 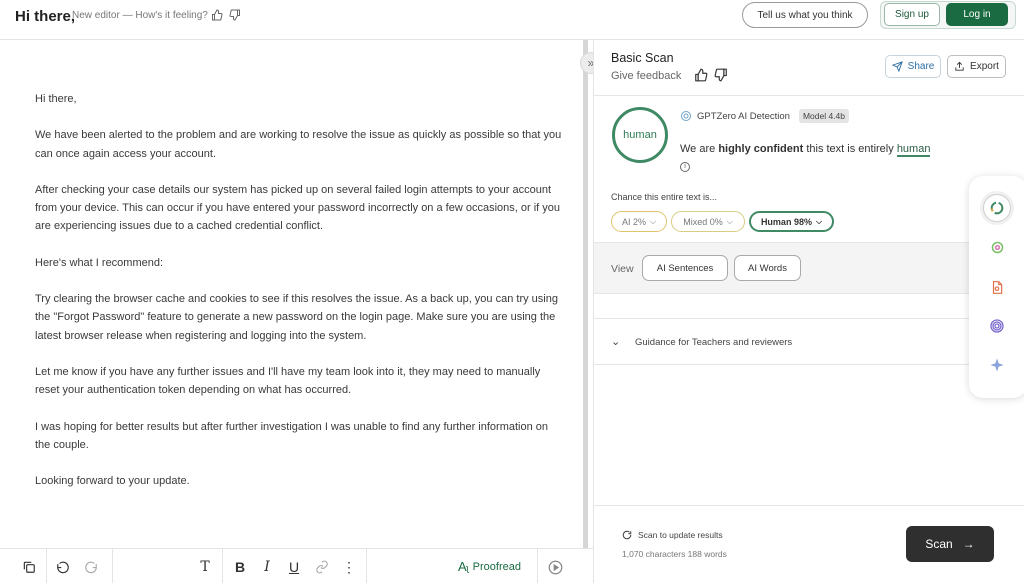 I want to click on detector-header: GPTZero AI Detection Model 4.4b, so click(x=764, y=116).